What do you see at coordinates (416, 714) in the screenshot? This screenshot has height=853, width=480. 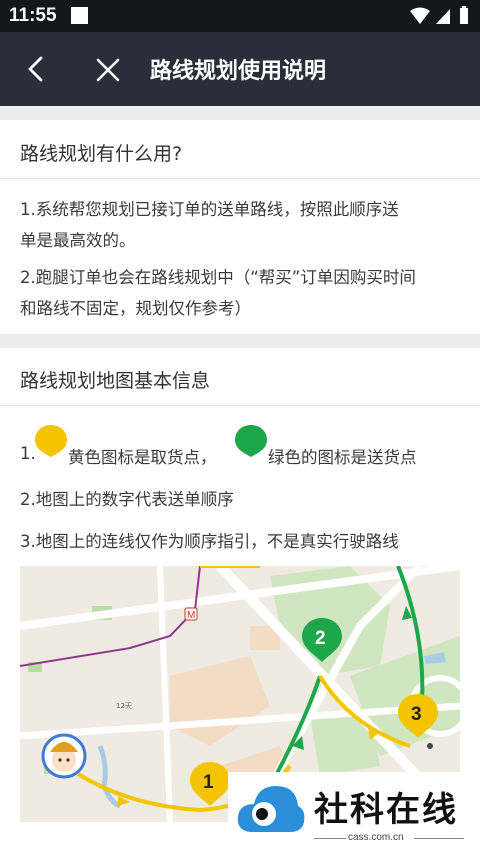 I see `marker-3-label: 3` at bounding box center [416, 714].